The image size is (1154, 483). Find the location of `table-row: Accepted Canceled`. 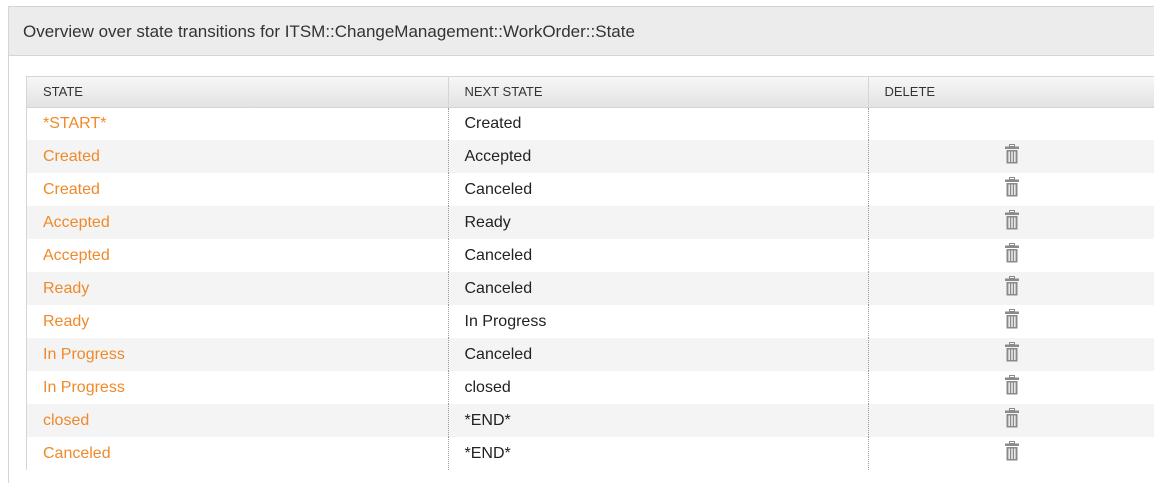

table-row: Accepted Canceled is located at coordinates (590, 255).